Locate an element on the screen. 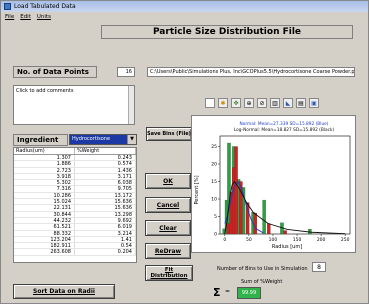 This screenshot has width=369, height=304. redraw-button: ReDraw is located at coordinates (168, 251).